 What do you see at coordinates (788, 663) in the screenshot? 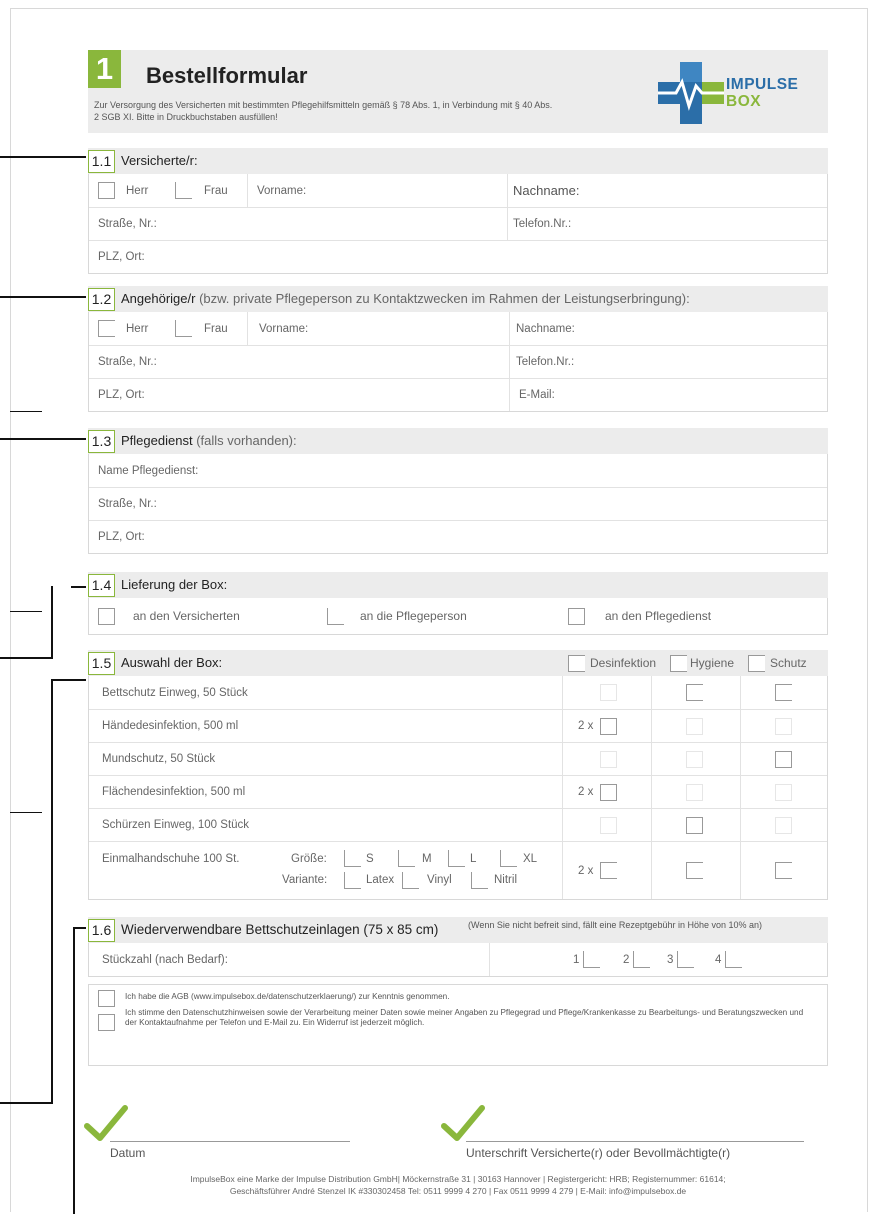
I see `col-schutz: Schutz` at bounding box center [788, 663].